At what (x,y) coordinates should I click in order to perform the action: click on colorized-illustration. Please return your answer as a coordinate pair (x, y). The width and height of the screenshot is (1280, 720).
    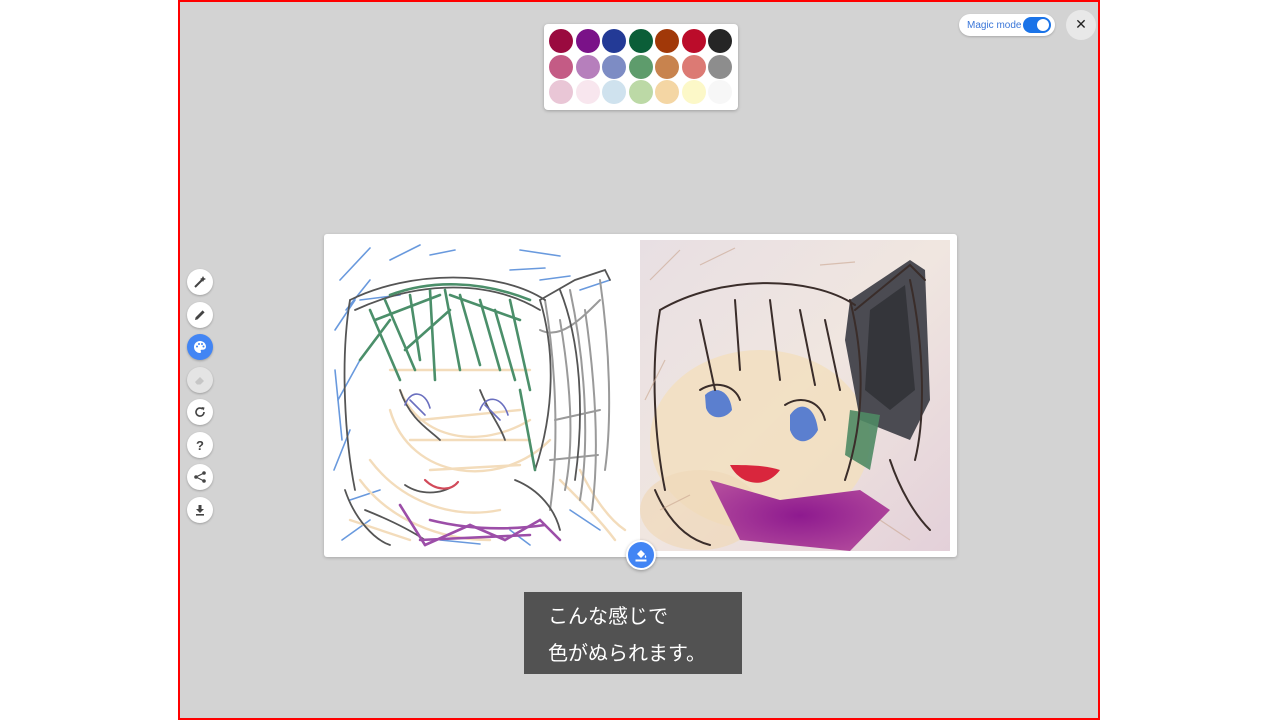
    Looking at the image, I should click on (795, 395).